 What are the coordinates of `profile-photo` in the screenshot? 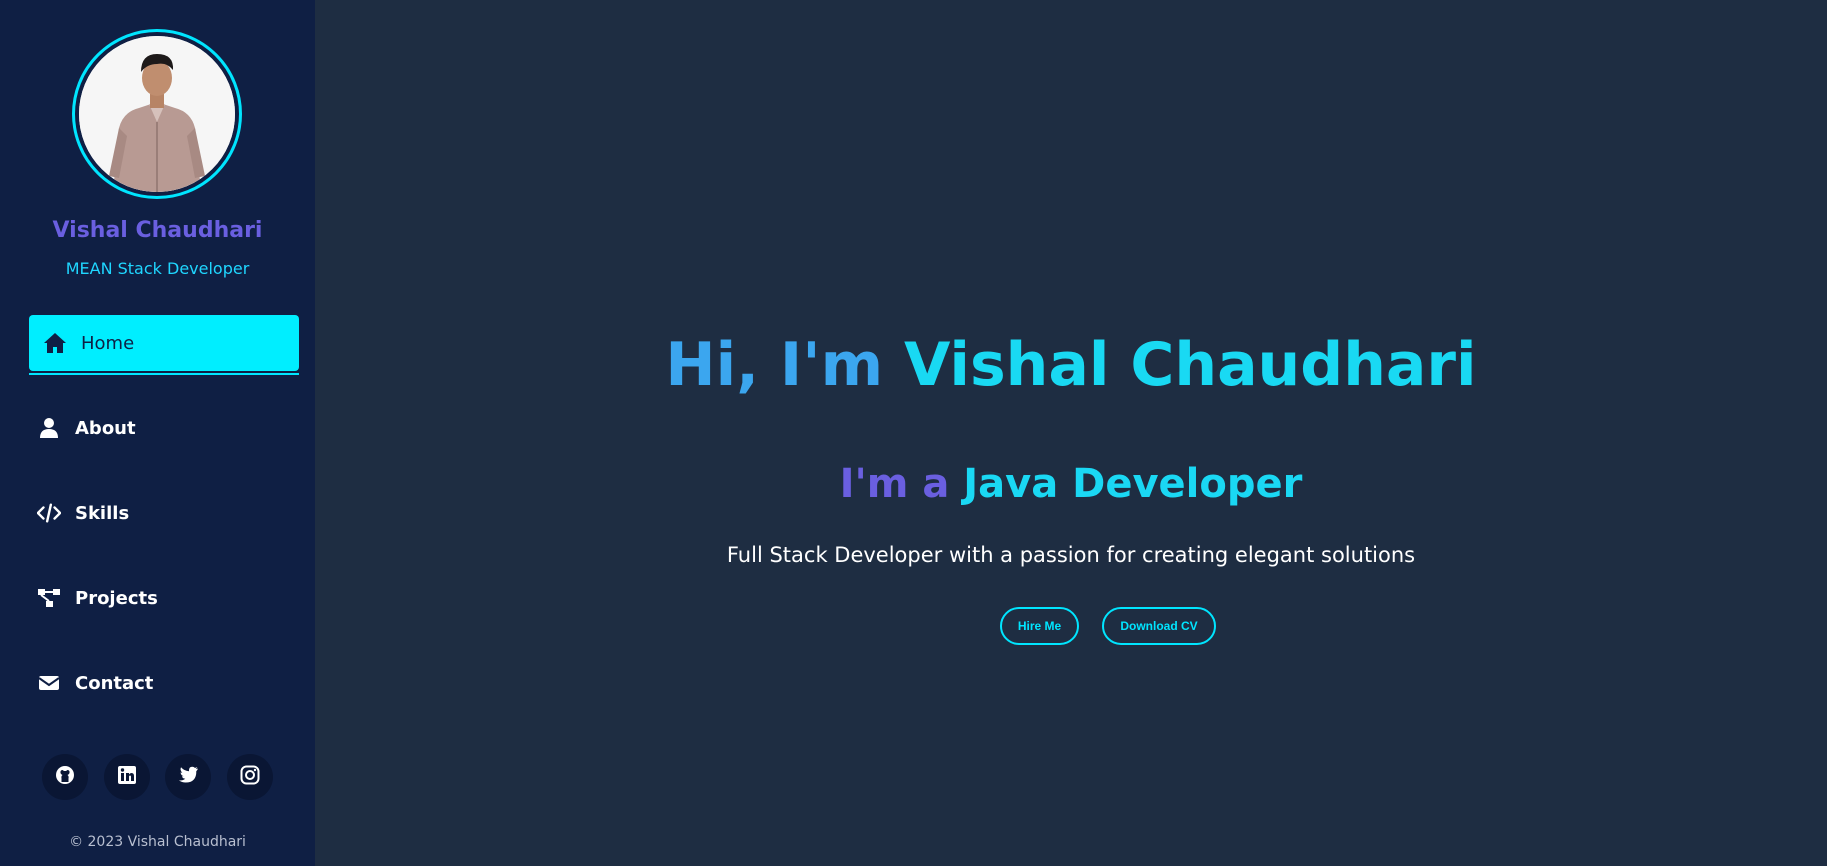 It's located at (157, 114).